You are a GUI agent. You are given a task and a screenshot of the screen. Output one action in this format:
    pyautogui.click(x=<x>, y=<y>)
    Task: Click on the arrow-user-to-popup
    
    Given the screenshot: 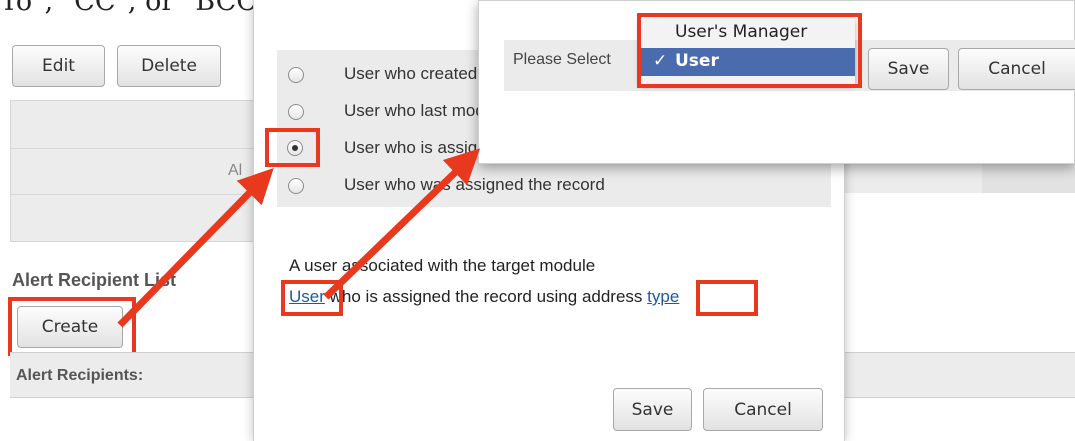 What is the action you would take?
    pyautogui.click(x=402, y=224)
    